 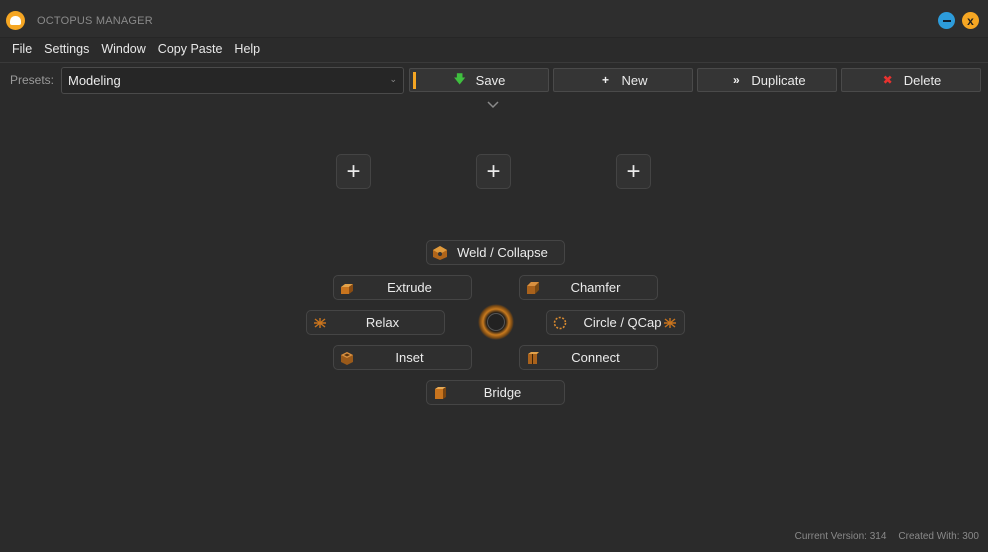 What do you see at coordinates (393, 79) in the screenshot?
I see `chevron-down-icon: ⌄` at bounding box center [393, 79].